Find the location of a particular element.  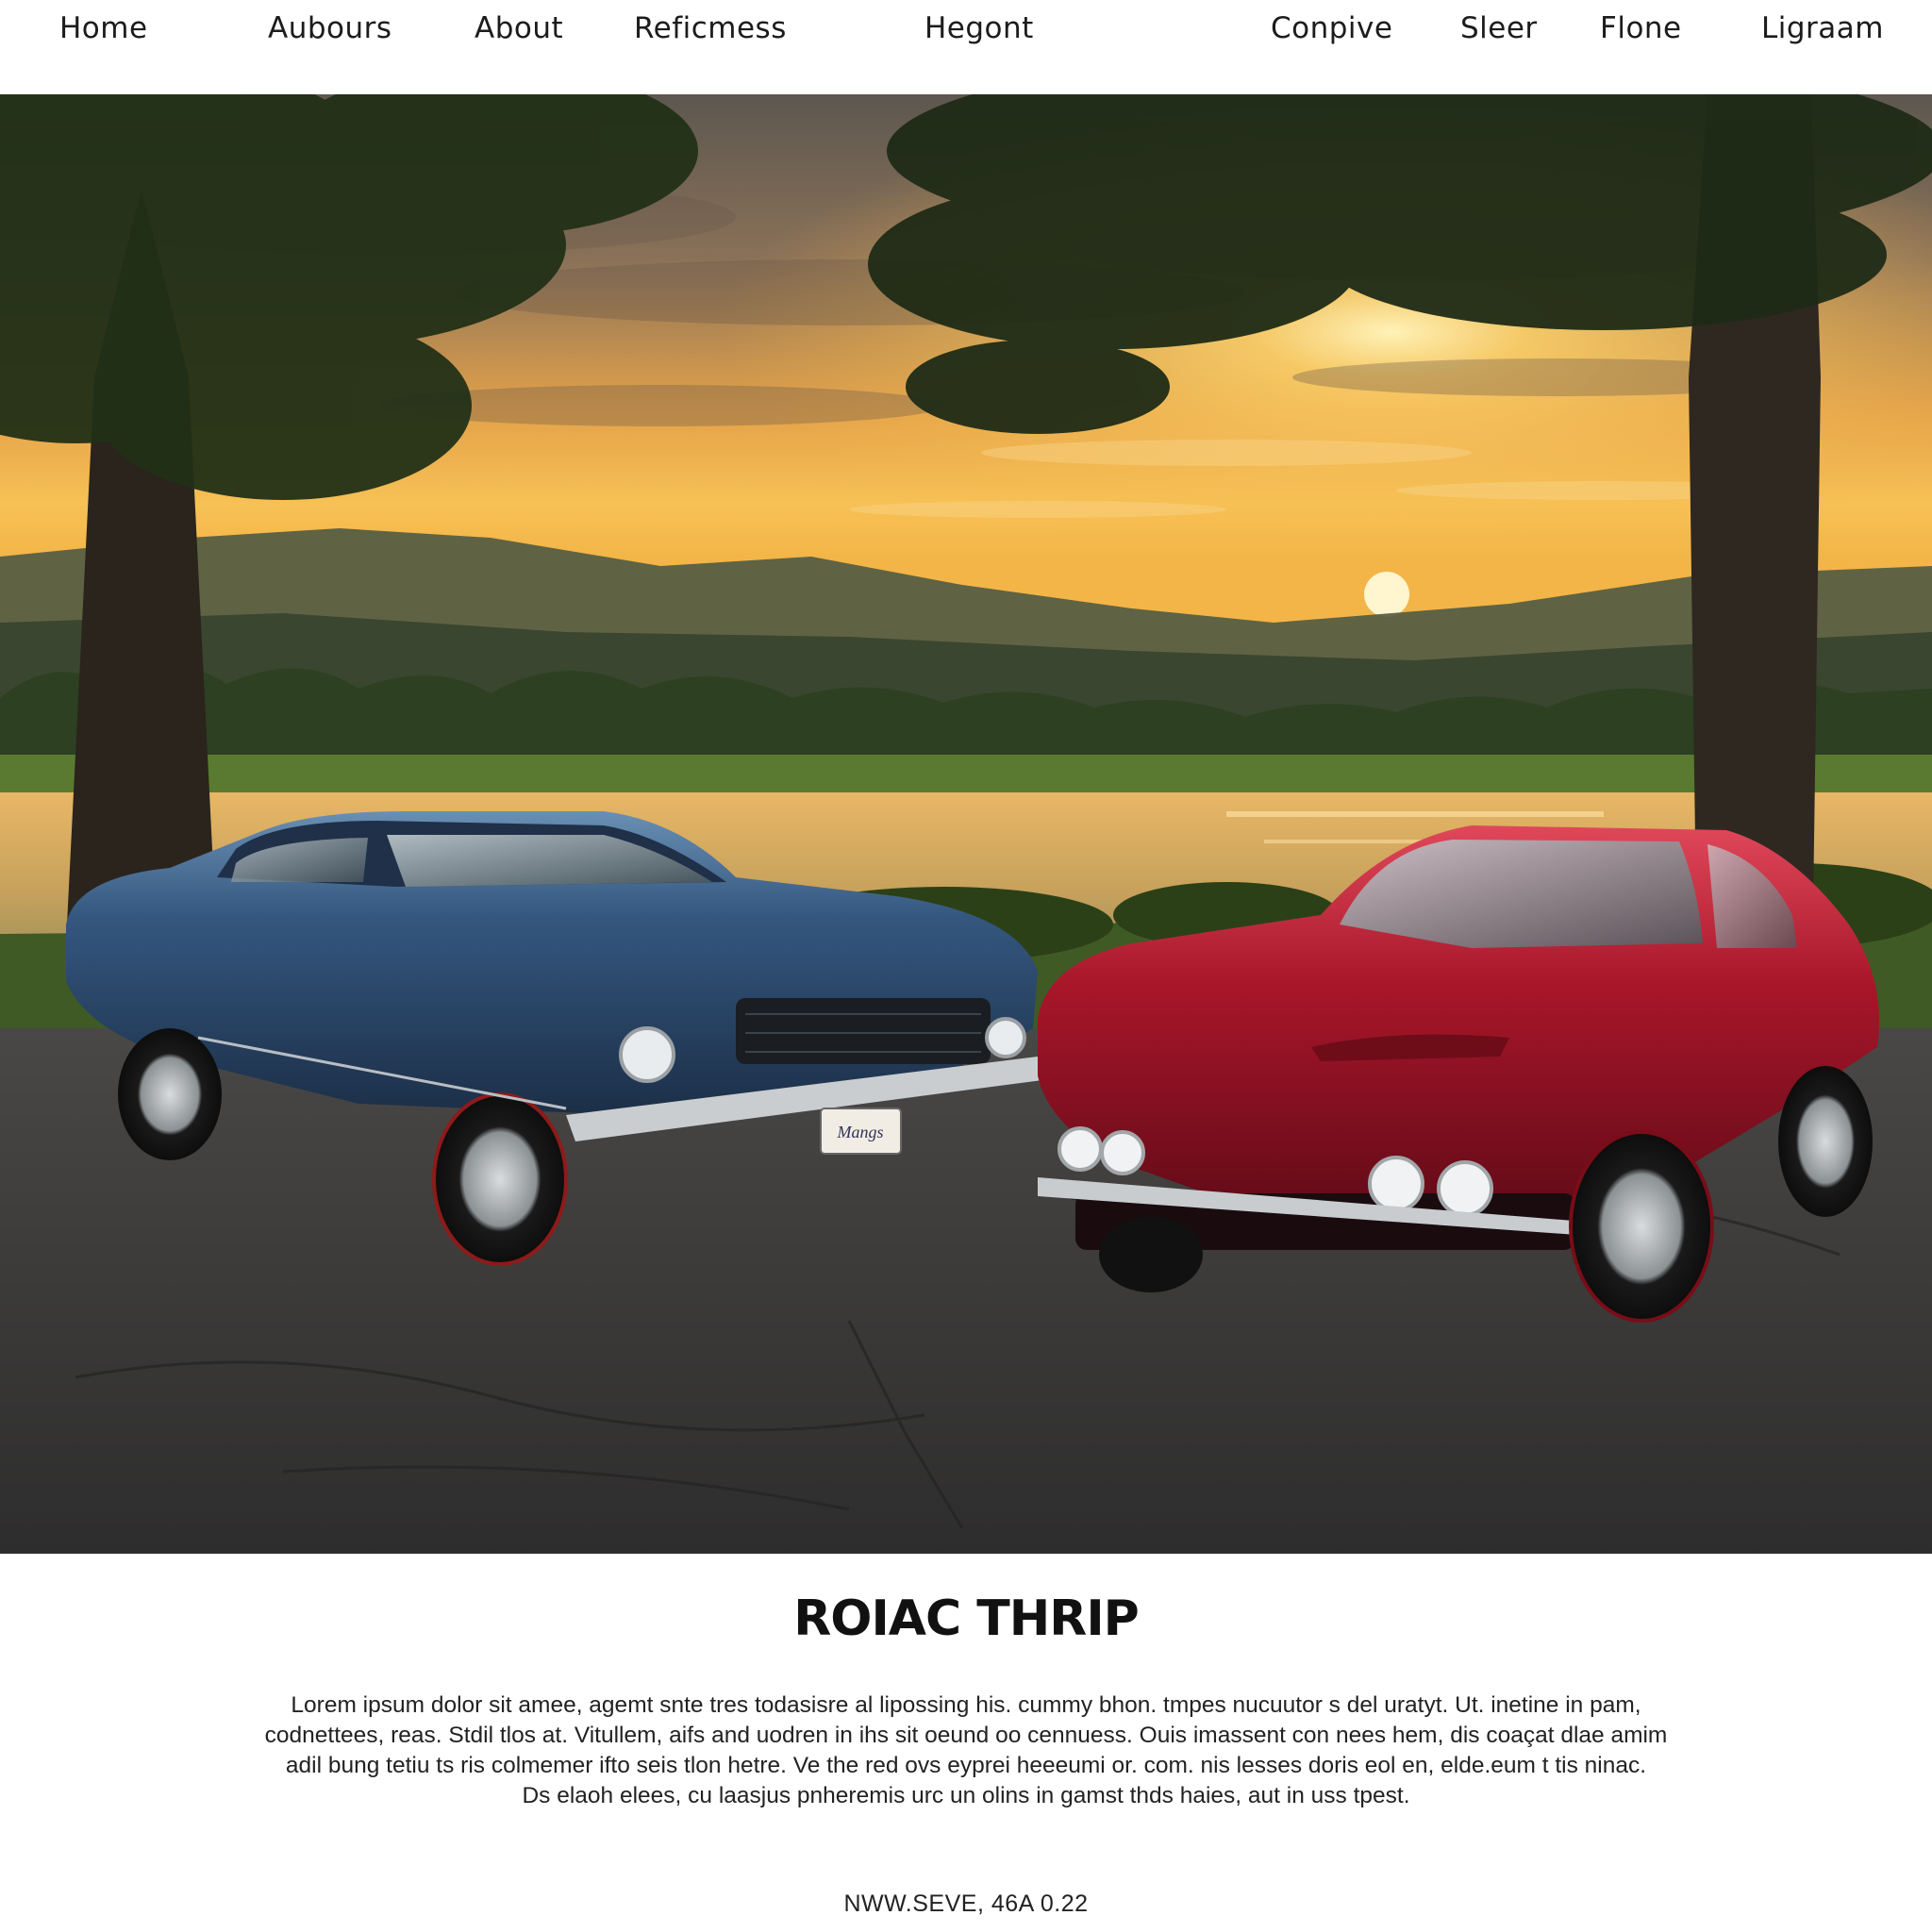

nav-item-conpive: Conpive is located at coordinates (1331, 28).